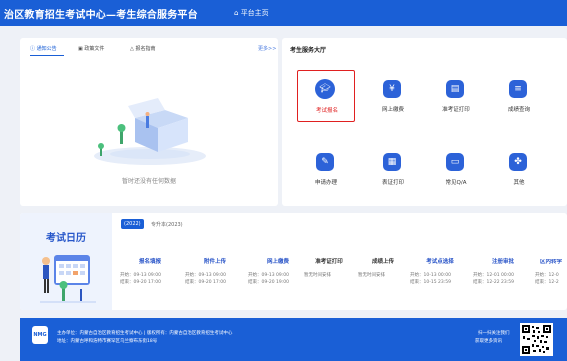 This screenshot has width=567, height=361. I want to click on calendar-illustration, so click(68, 279).